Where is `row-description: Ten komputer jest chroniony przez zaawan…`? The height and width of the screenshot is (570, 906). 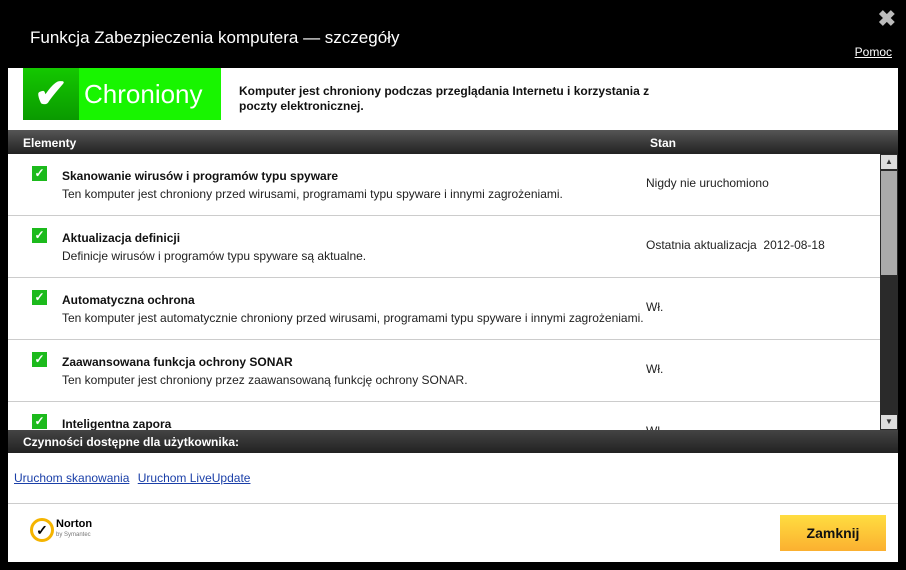
row-description: Ten komputer jest chroniony przez zaawan… is located at coordinates (265, 380).